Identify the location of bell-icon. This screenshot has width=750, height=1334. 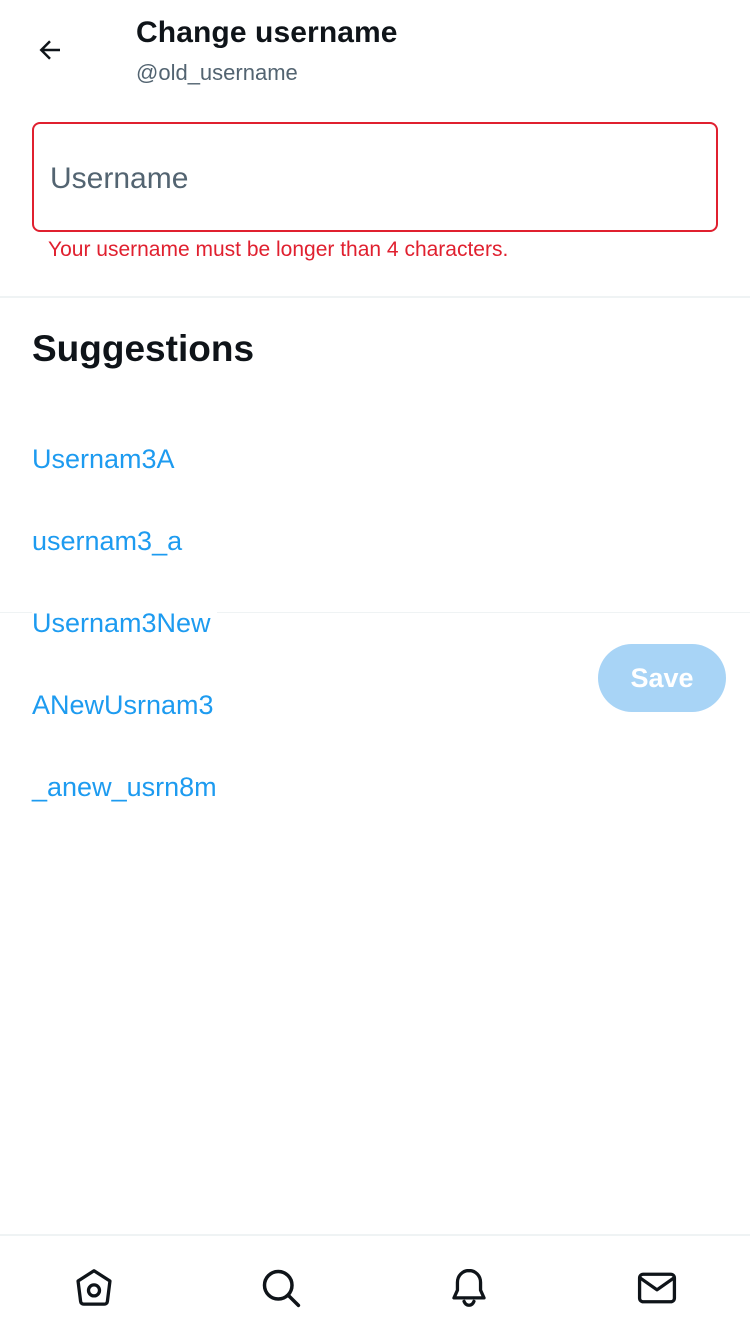
(469, 1287).